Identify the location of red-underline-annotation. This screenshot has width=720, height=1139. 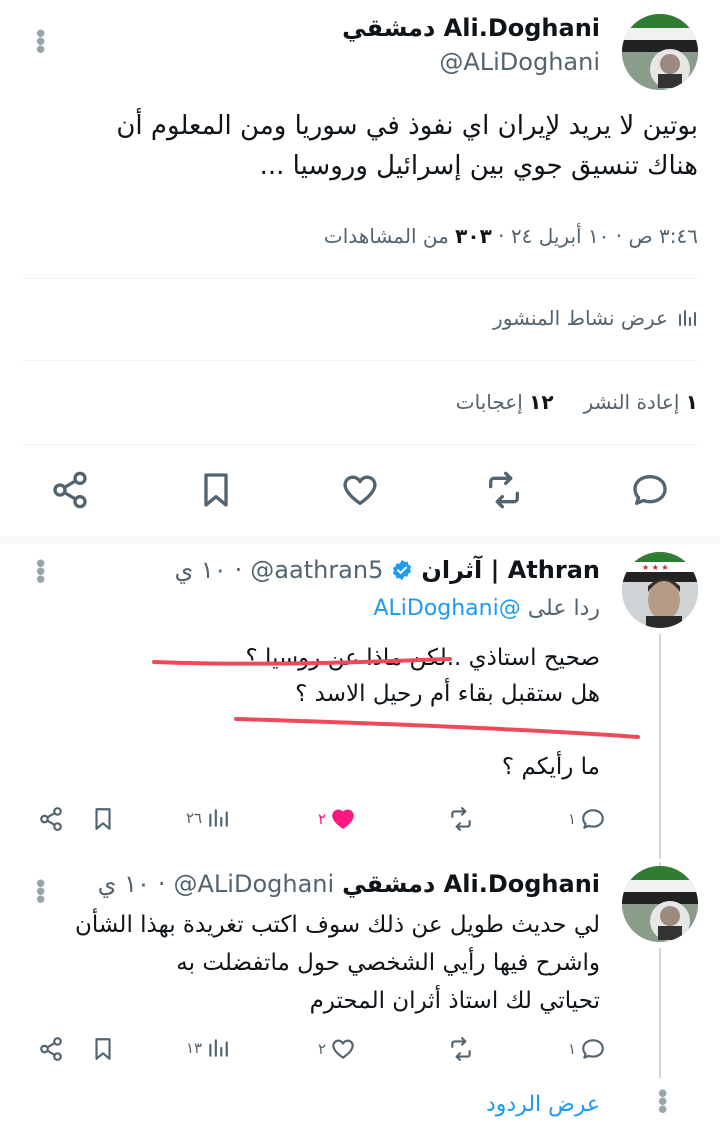
(396, 698).